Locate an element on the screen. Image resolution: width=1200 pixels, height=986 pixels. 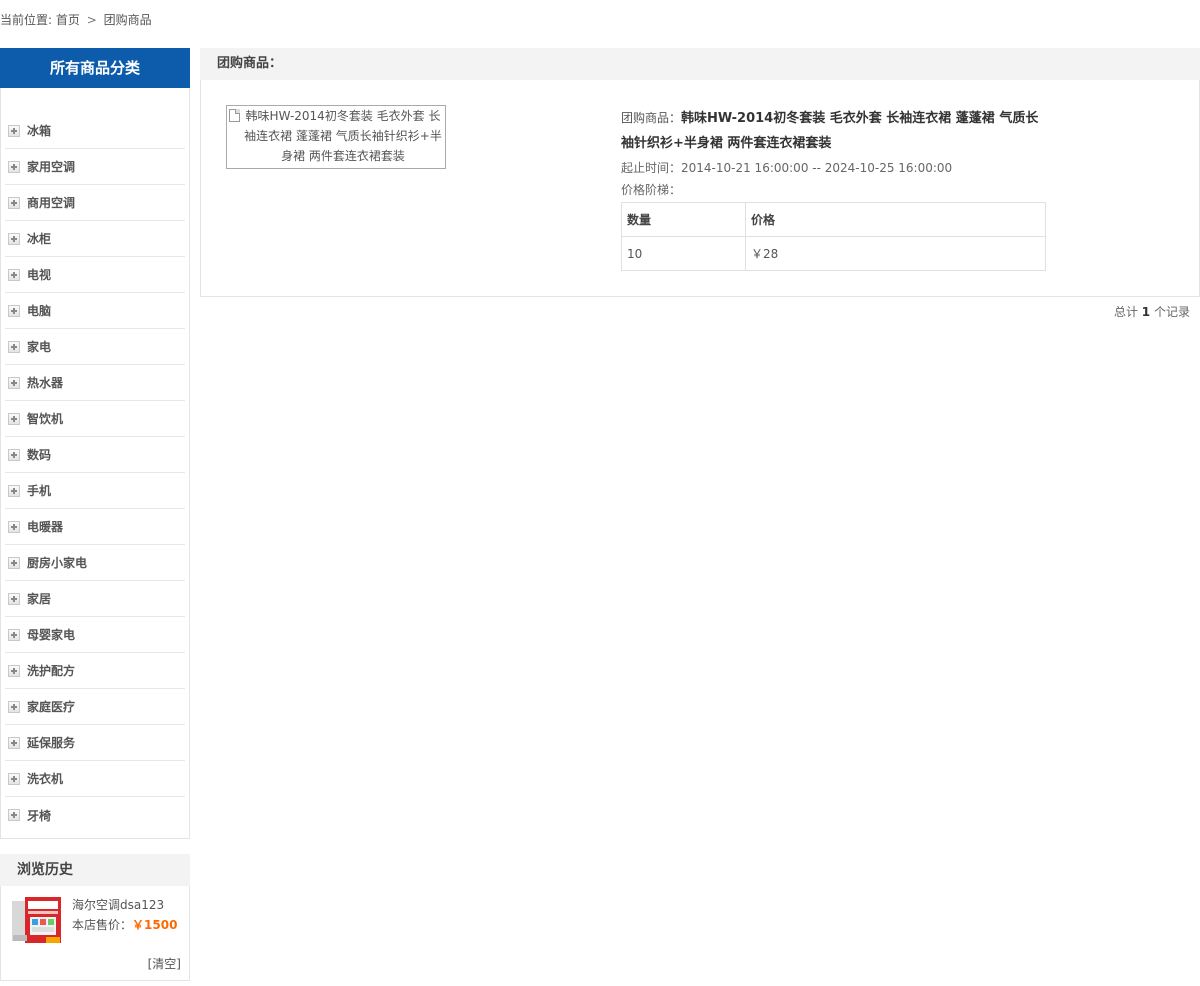
breadcrumb-prefix: 当前位置: is located at coordinates (26, 20).